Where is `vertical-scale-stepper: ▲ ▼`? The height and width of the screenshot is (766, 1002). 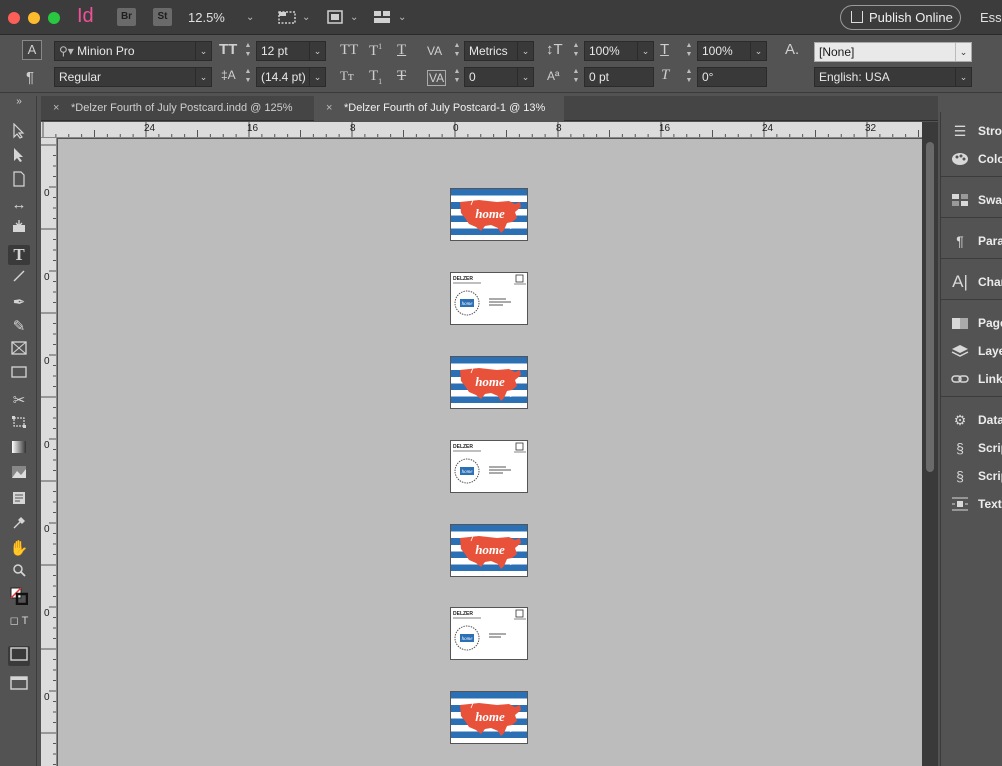
vertical-scale-stepper: ▲ ▼ is located at coordinates (576, 51).